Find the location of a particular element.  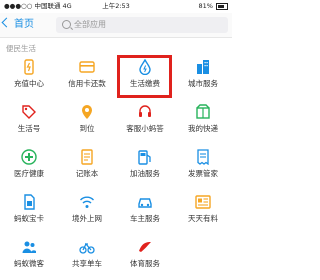

app-item-label: 客服小蚂答 is located at coordinates (145, 128).